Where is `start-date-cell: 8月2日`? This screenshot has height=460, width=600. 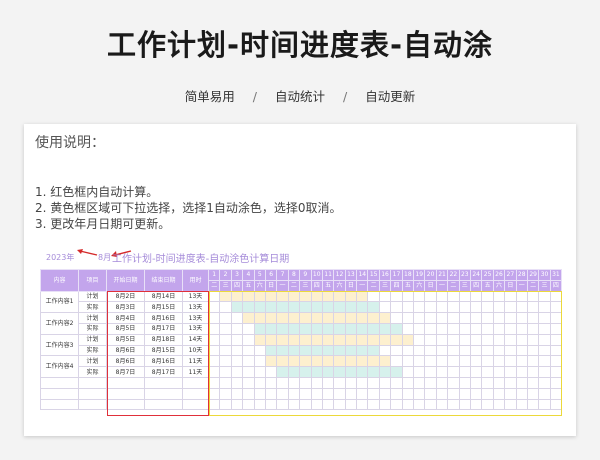
start-date-cell: 8月2日 is located at coordinates (125, 296).